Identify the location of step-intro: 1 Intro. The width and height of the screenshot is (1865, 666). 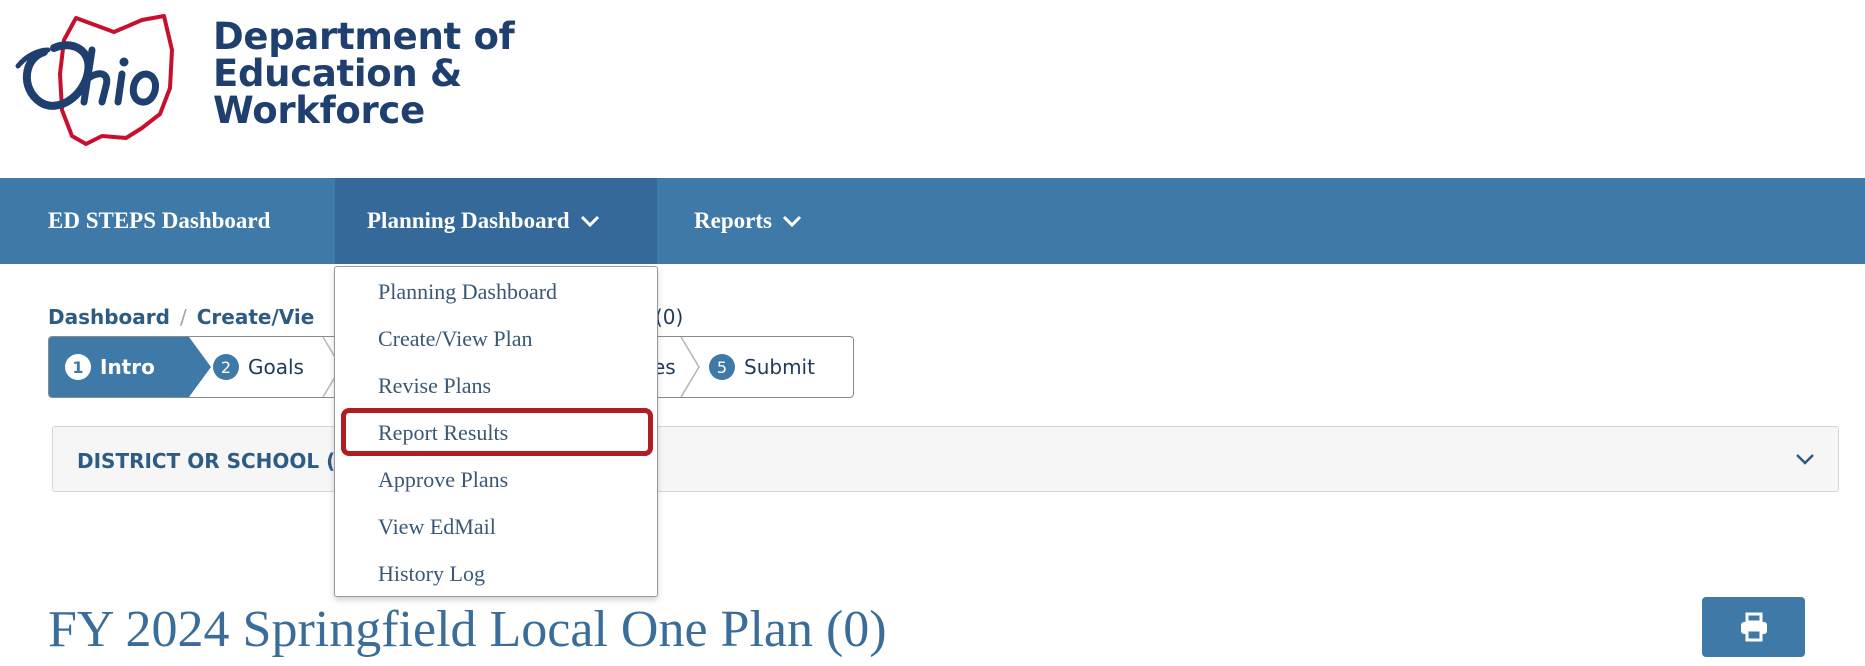
(119, 367).